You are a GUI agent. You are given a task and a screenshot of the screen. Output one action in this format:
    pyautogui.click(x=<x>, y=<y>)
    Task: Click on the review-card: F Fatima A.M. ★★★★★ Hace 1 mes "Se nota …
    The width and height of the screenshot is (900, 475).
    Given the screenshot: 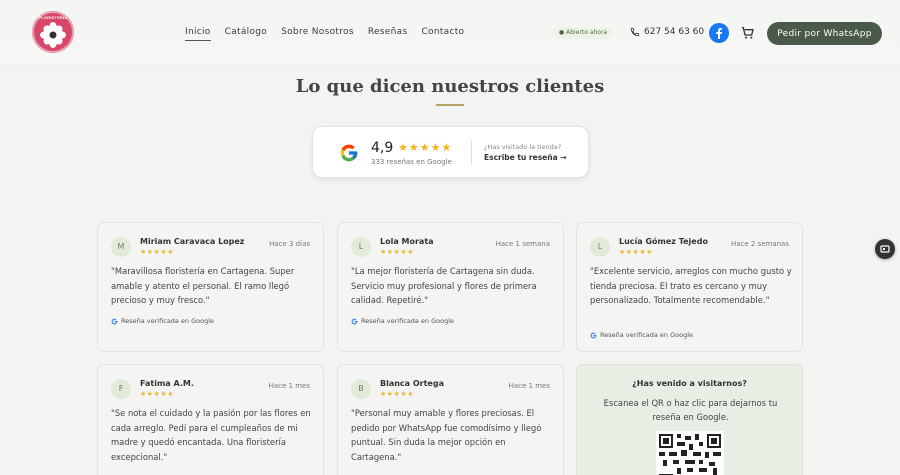 What is the action you would take?
    pyautogui.click(x=210, y=419)
    